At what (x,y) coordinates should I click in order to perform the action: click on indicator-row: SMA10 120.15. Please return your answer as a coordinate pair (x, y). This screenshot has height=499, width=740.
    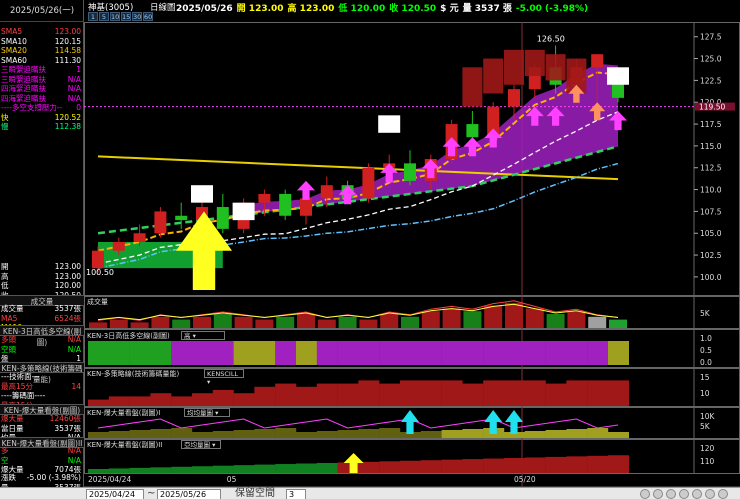
    Looking at the image, I should click on (42, 42).